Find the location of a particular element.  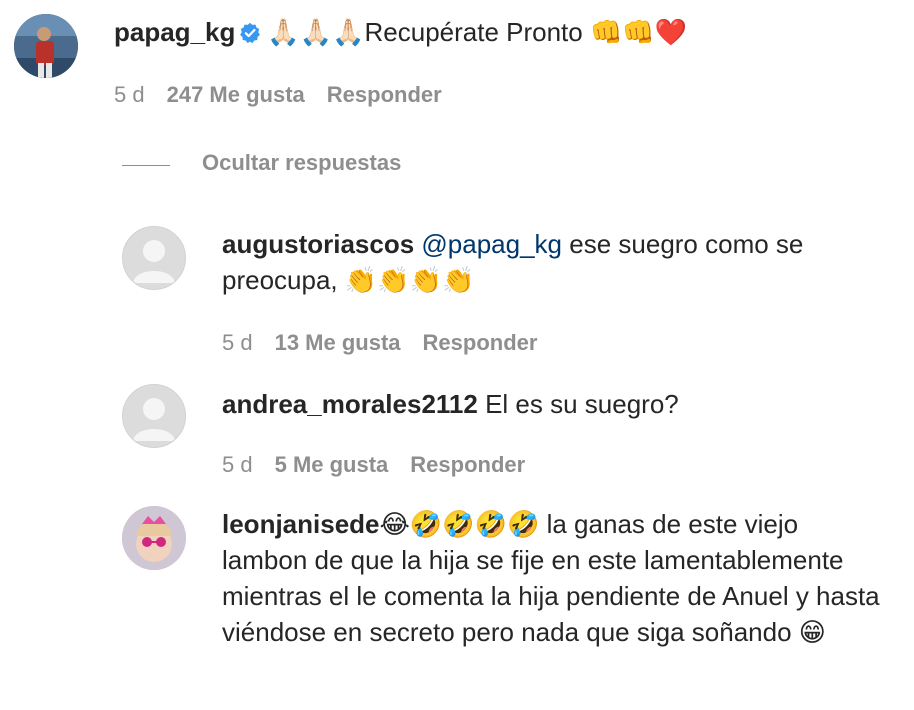

reply-meta: 5 d 5 Me gusta Responder is located at coordinates (384, 465).